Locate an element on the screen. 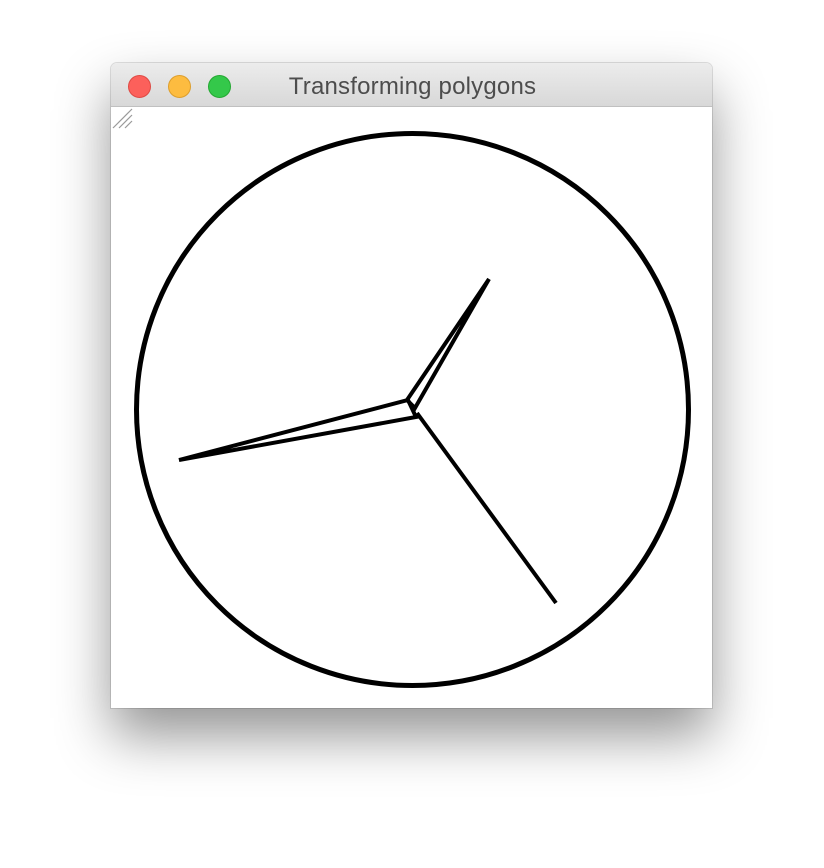 The height and width of the screenshot is (868, 824). hand-line is located at coordinates (486, 508).